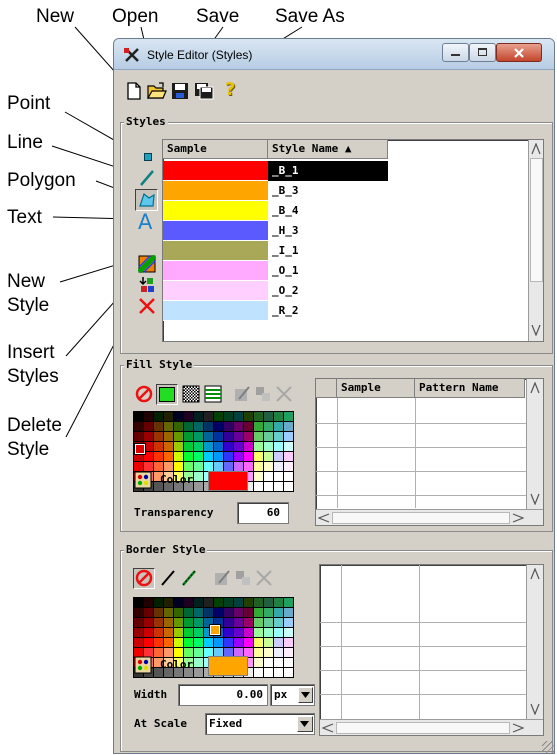 The image size is (557, 755). What do you see at coordinates (305, 724) in the screenshot?
I see `at-scale-dropdown-button` at bounding box center [305, 724].